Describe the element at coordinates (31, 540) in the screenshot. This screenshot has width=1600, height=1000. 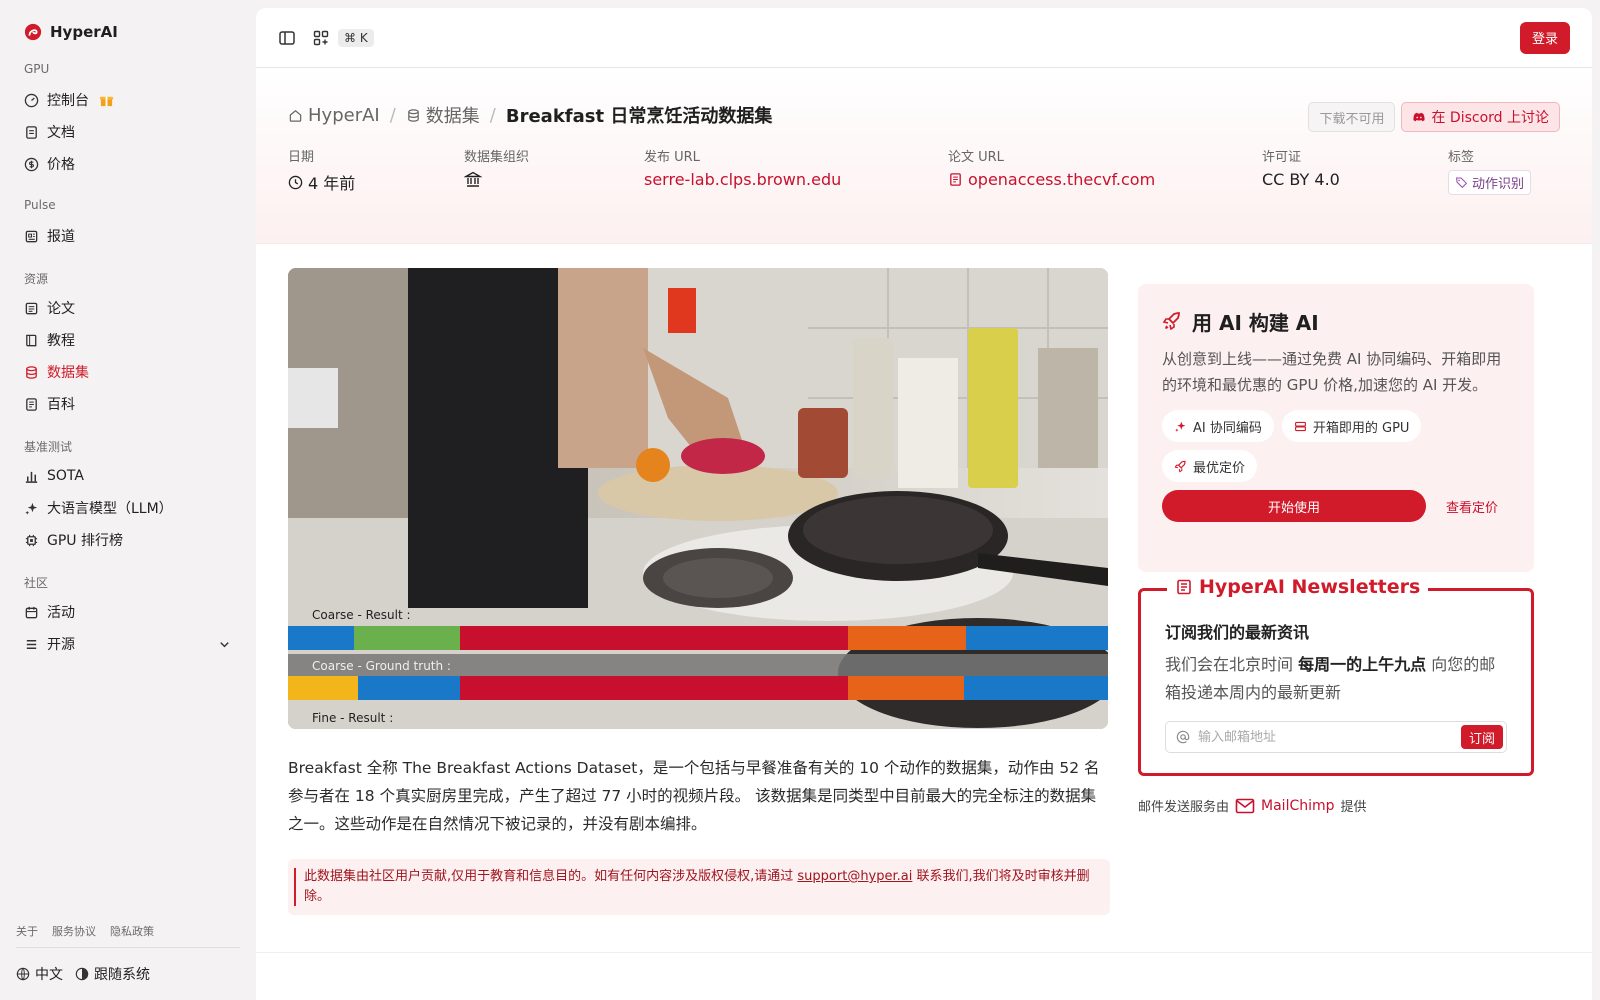
I see `chip-icon` at that location.